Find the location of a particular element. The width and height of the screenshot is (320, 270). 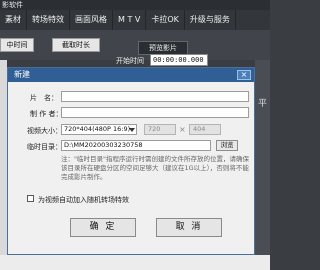

browse-button: 浏览 is located at coordinates (227, 145).